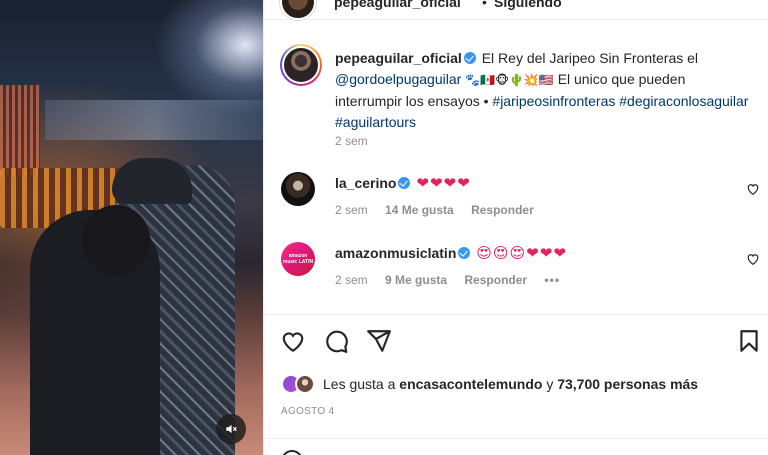 The width and height of the screenshot is (768, 455). I want to click on comment-text: 😍😍😍❤❤❤, so click(521, 253).